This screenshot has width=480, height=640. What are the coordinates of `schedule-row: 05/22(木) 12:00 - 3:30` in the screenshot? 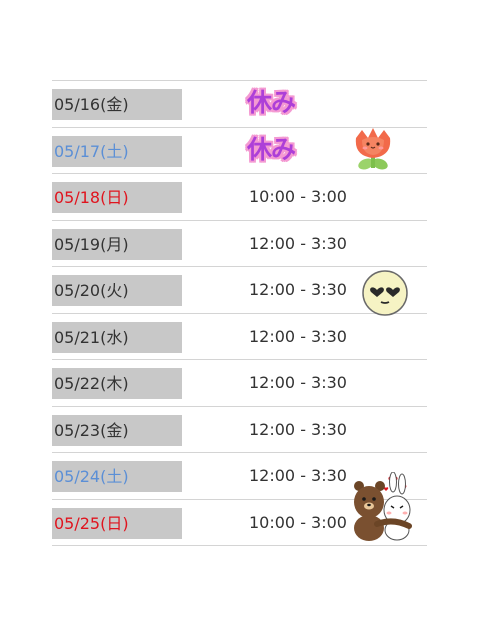 It's located at (239, 382).